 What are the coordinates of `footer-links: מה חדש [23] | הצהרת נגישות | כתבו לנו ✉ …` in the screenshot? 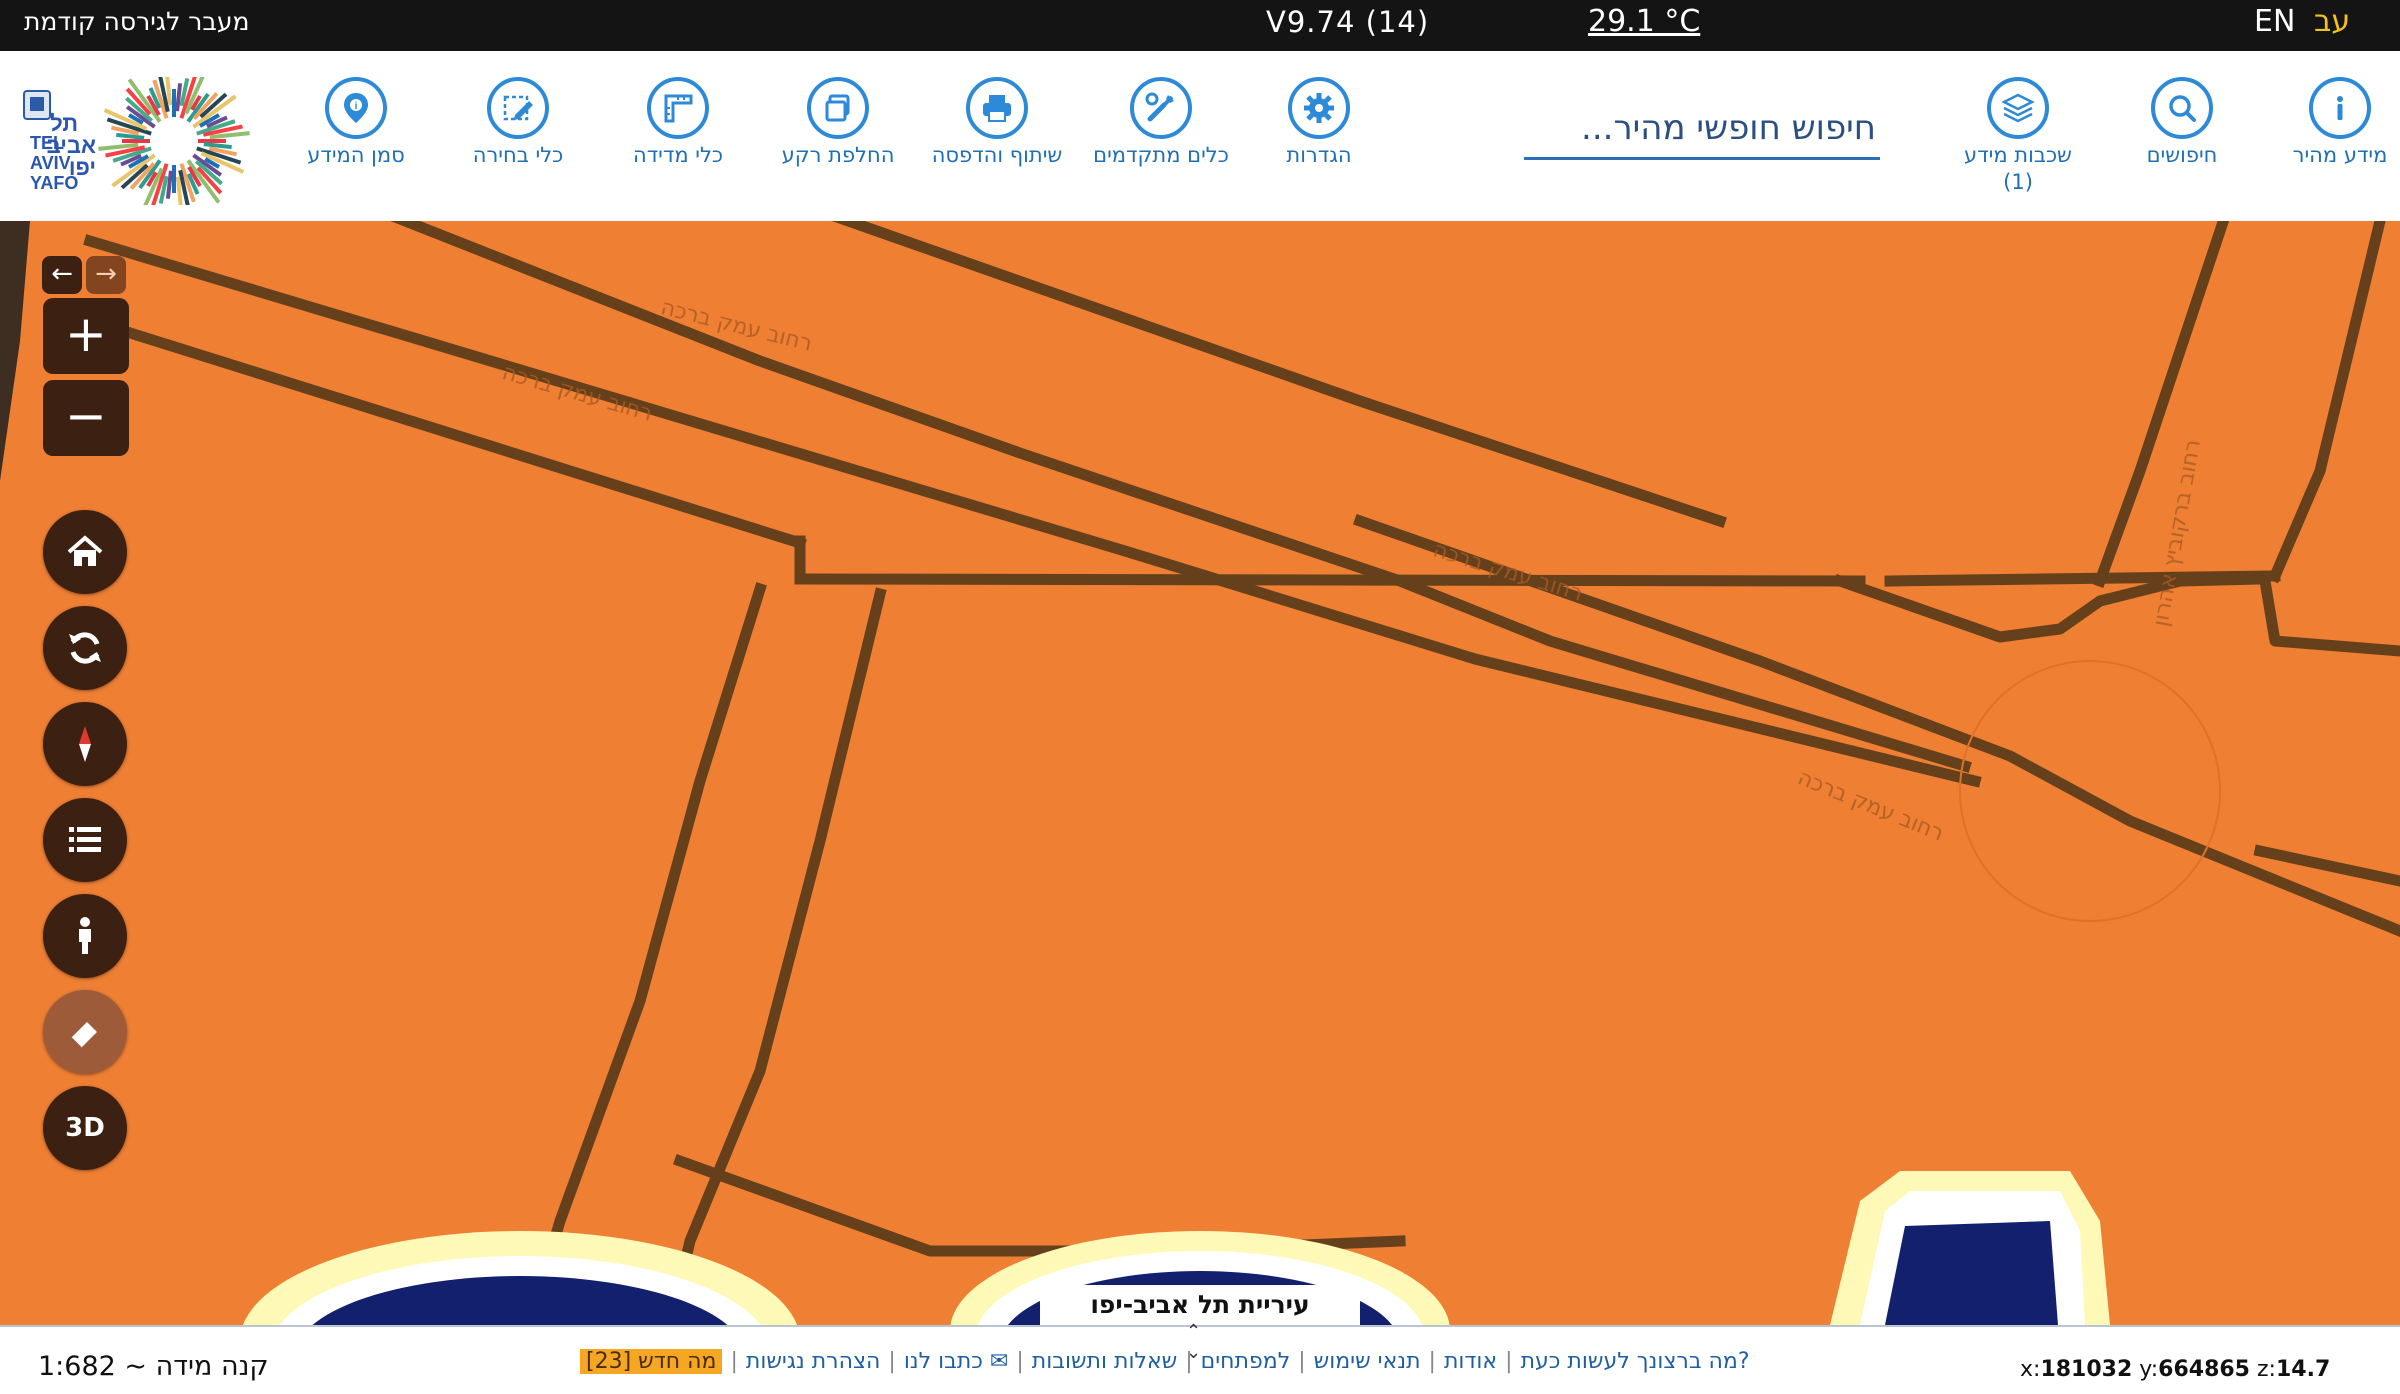 It's located at (1165, 1361).